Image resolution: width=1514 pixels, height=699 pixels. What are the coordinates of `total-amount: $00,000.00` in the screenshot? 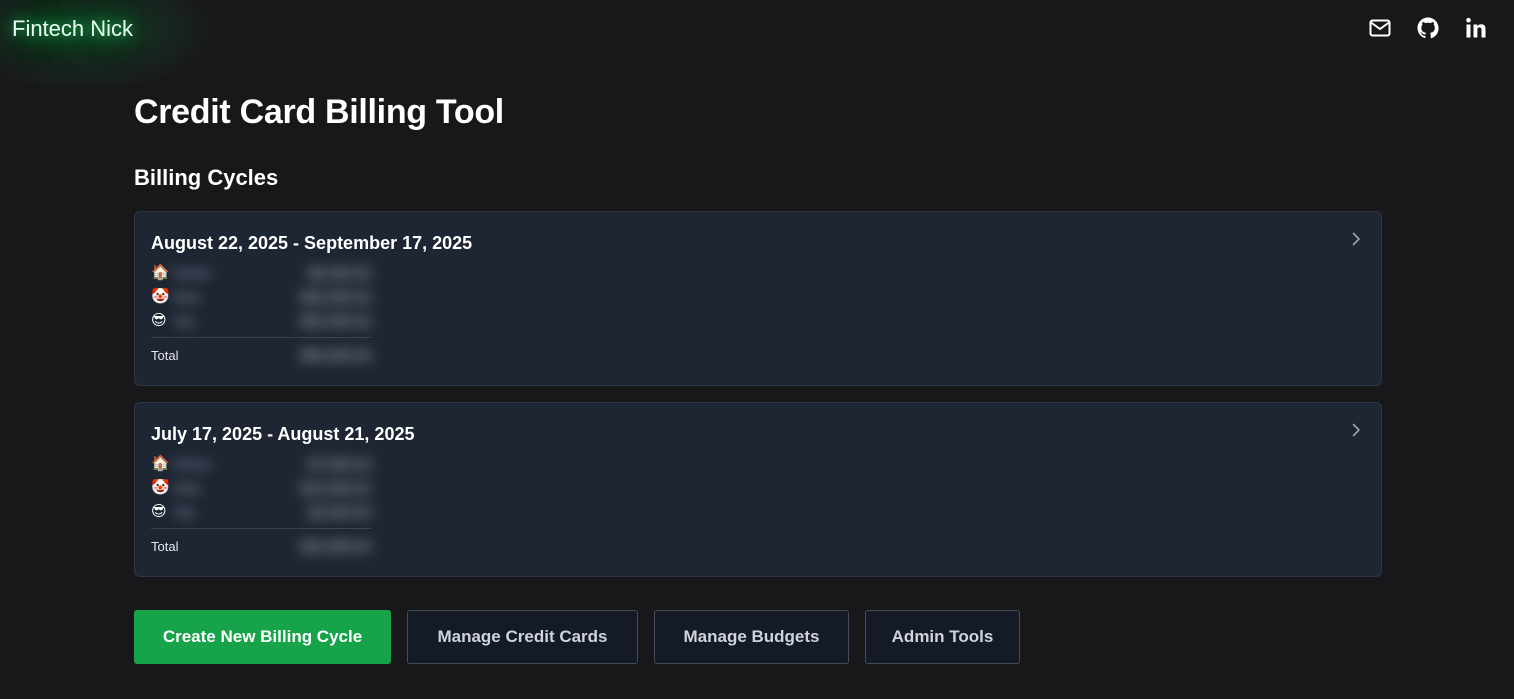 It's located at (335, 355).